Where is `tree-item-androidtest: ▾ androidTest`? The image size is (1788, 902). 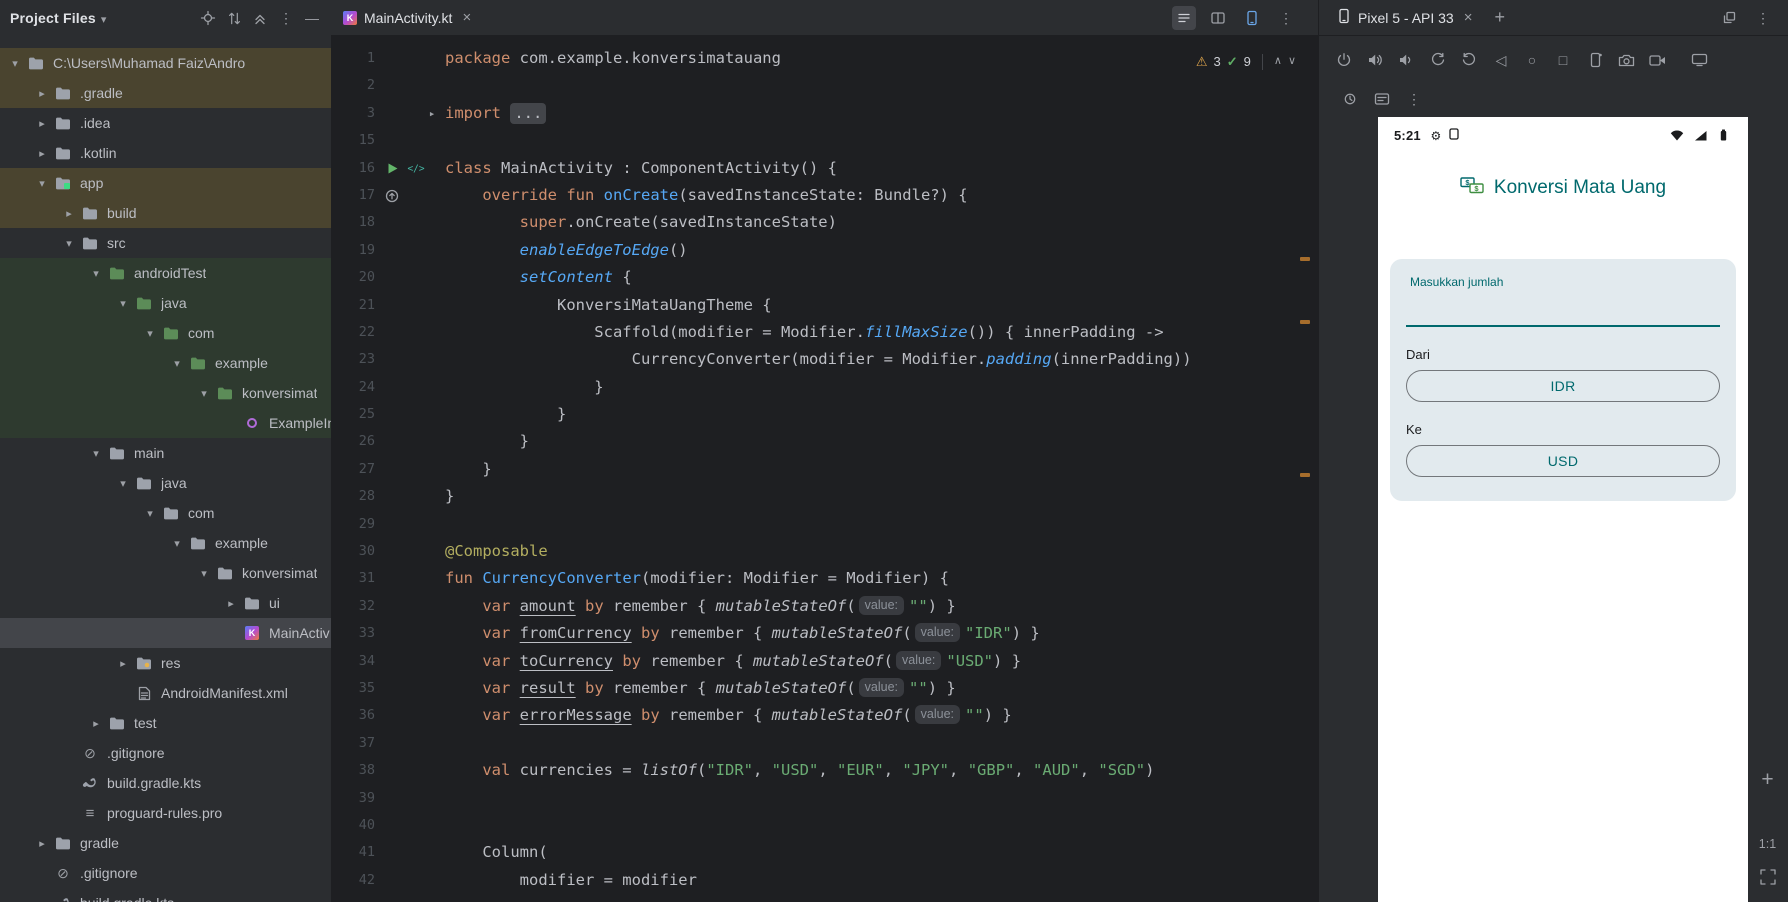
tree-item-androidtest: ▾ androidTest is located at coordinates (165, 273).